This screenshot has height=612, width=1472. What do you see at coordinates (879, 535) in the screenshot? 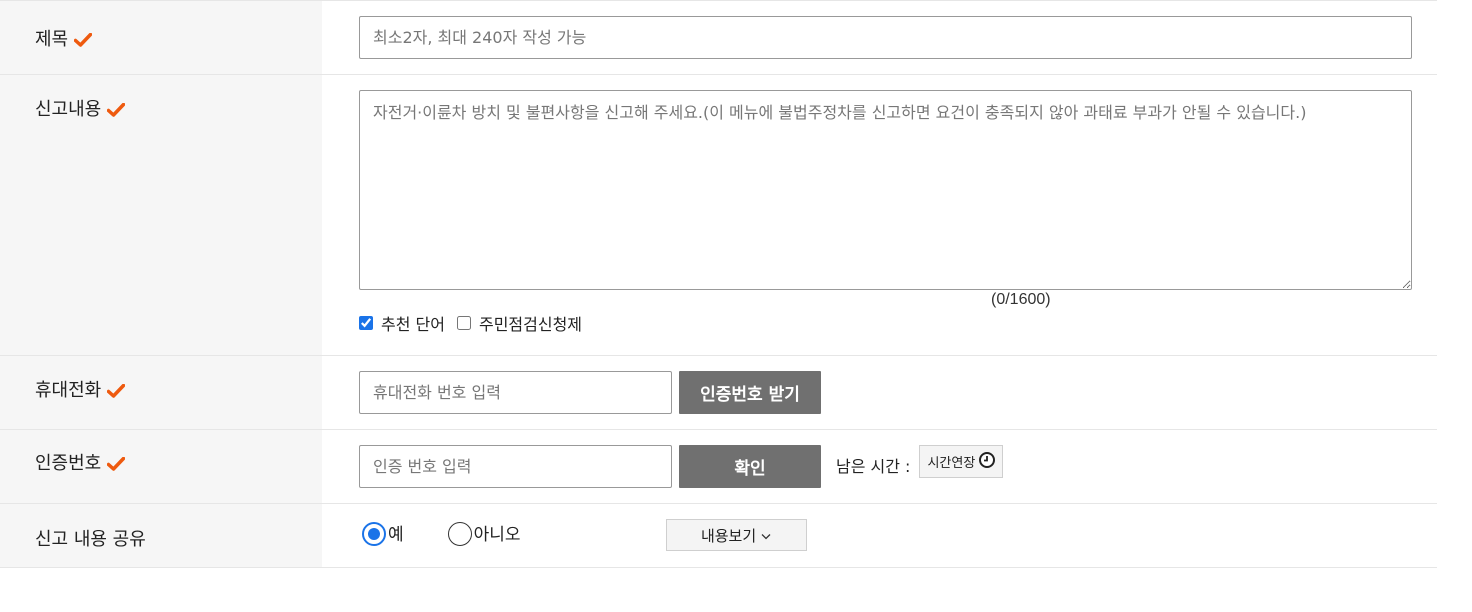
I see `share-content-cell: 예 아니오 내용보기` at bounding box center [879, 535].